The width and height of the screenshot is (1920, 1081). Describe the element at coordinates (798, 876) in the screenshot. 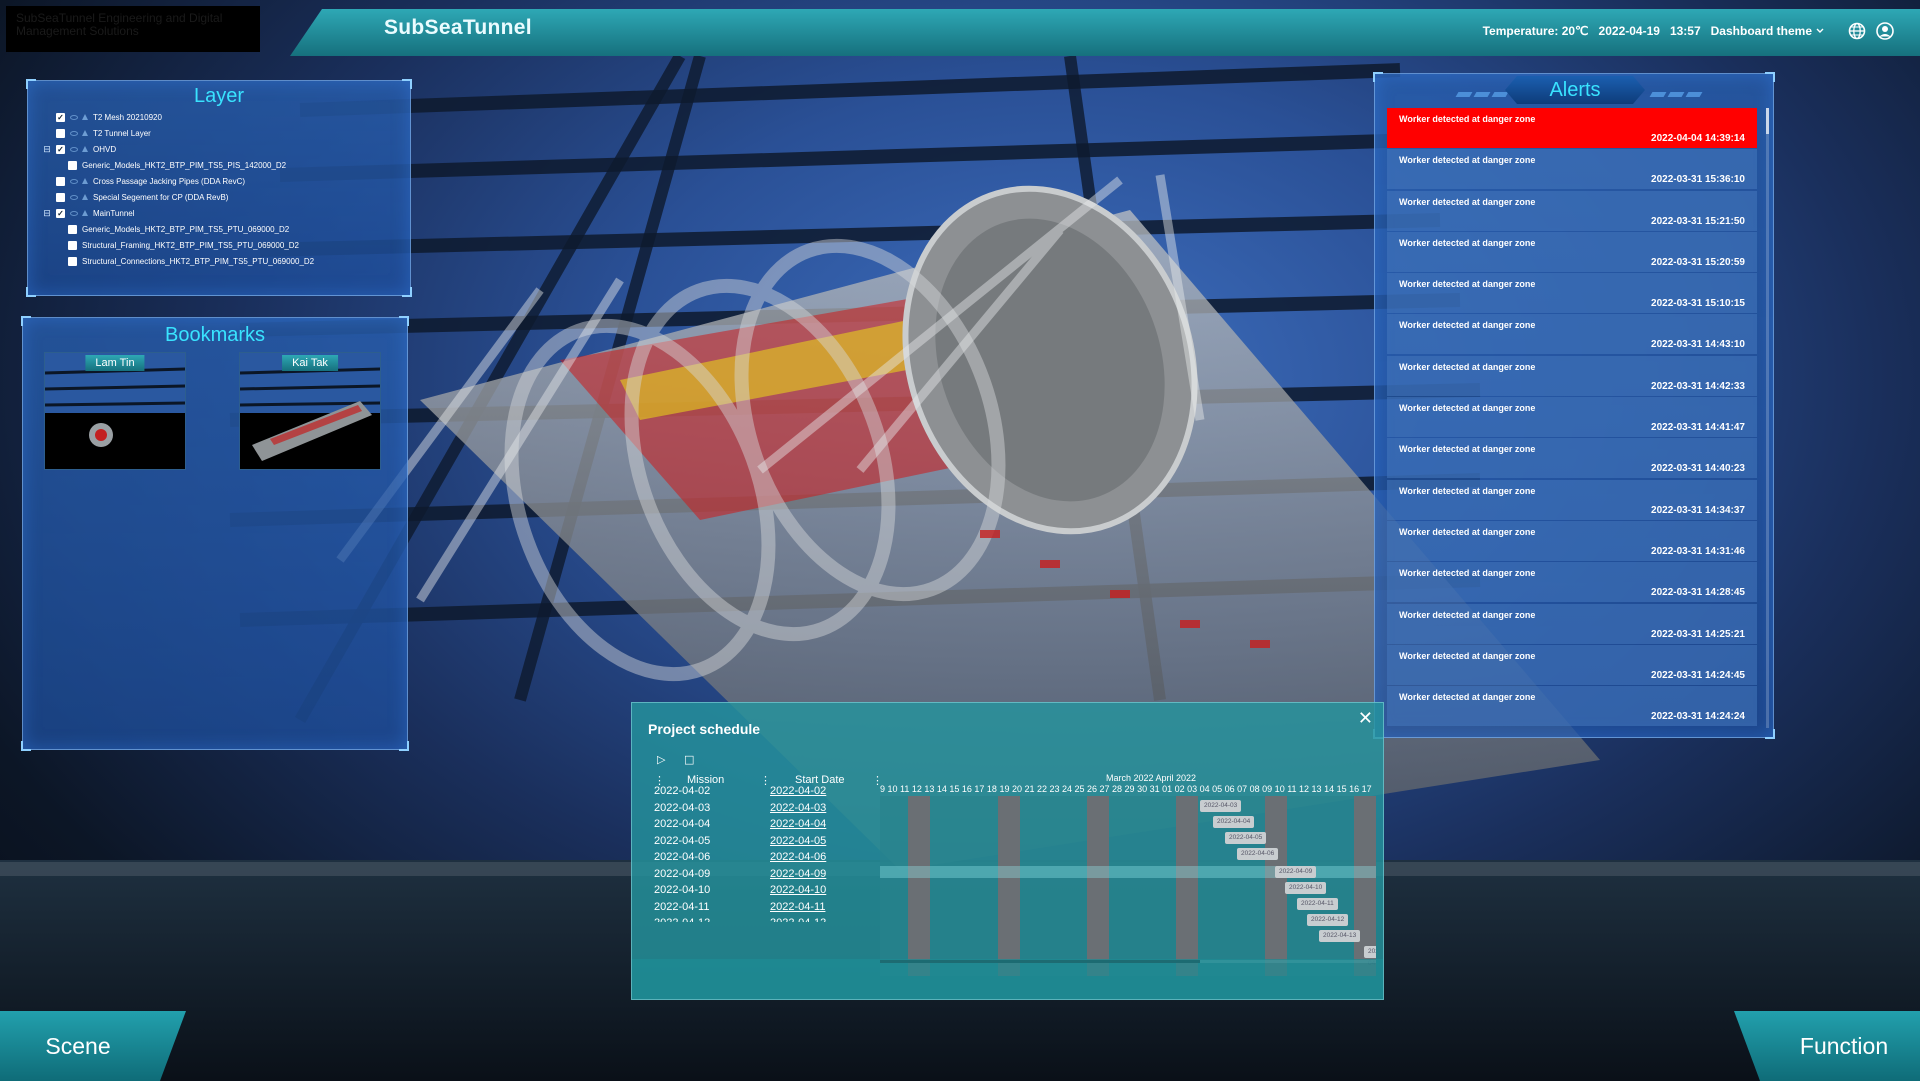

I see `start-date-link: 2022-04-09` at that location.